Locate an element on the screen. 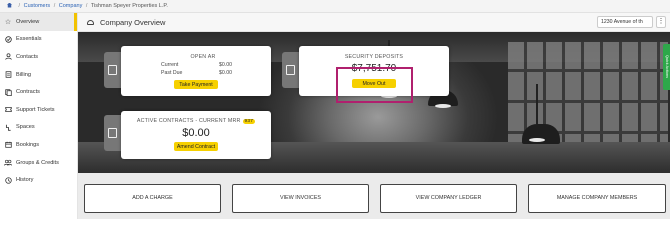 This screenshot has height=240, width=670. breadcrumb-current: Tishman Speyer Properties L.P. is located at coordinates (129, 6).